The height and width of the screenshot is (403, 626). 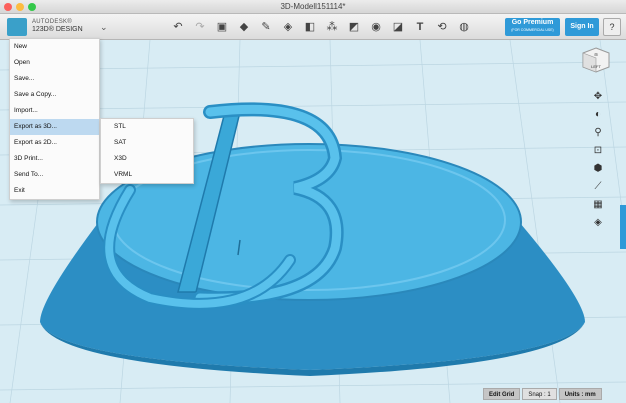 I want to click on brand-product: 123D® DESIGN, so click(x=57, y=29).